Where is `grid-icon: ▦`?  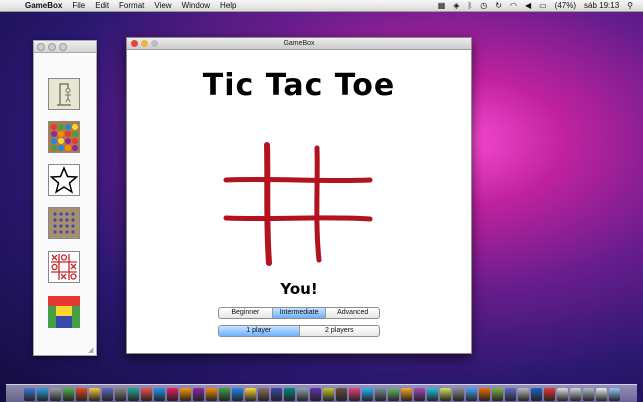
grid-icon: ▦ is located at coordinates (442, 5).